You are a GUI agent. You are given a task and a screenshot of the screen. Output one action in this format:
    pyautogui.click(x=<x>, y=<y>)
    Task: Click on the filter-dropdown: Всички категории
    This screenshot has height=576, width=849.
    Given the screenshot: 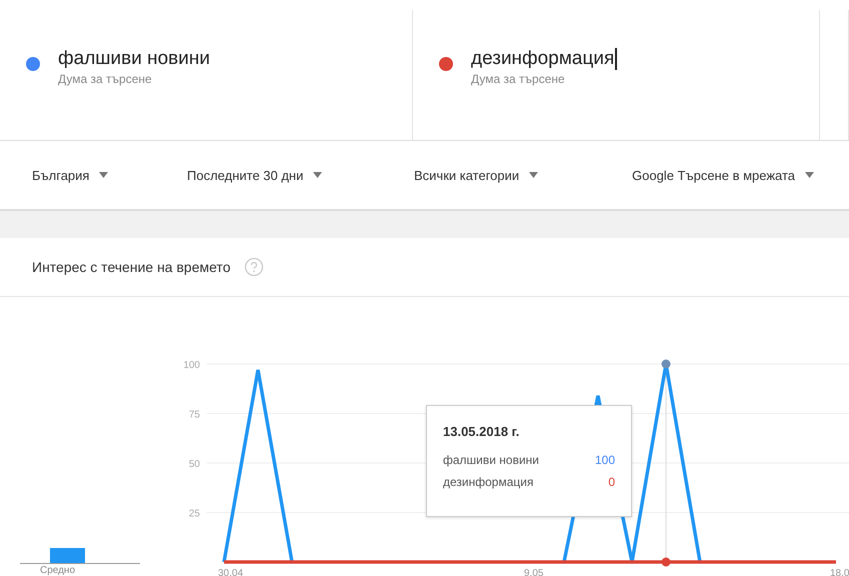 What is the action you would take?
    pyautogui.click(x=523, y=175)
    